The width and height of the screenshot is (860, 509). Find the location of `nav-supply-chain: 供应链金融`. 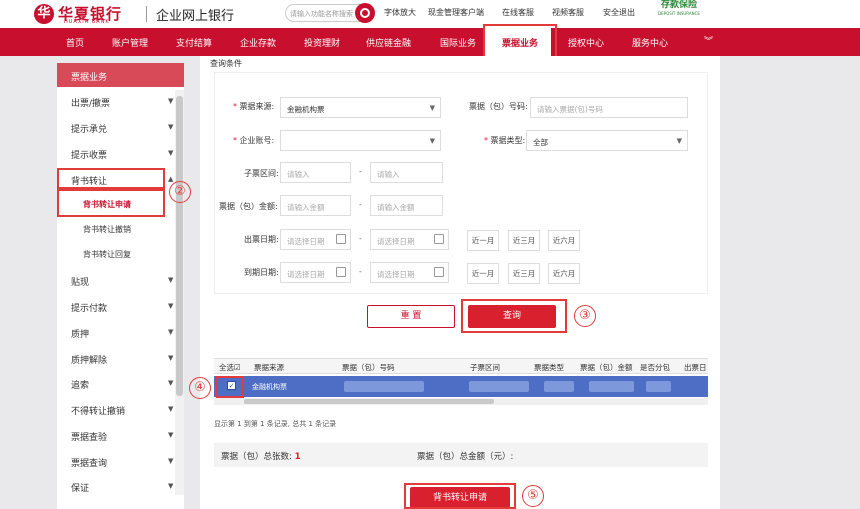

nav-supply-chain: 供应链金融 is located at coordinates (388, 42).